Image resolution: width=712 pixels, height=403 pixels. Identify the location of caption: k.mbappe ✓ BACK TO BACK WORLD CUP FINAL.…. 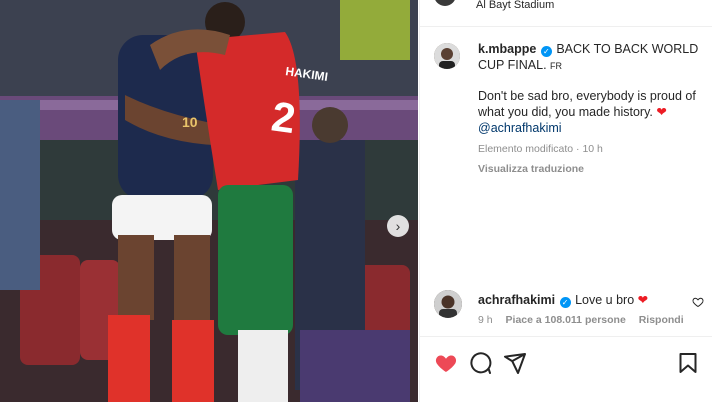
(589, 109).